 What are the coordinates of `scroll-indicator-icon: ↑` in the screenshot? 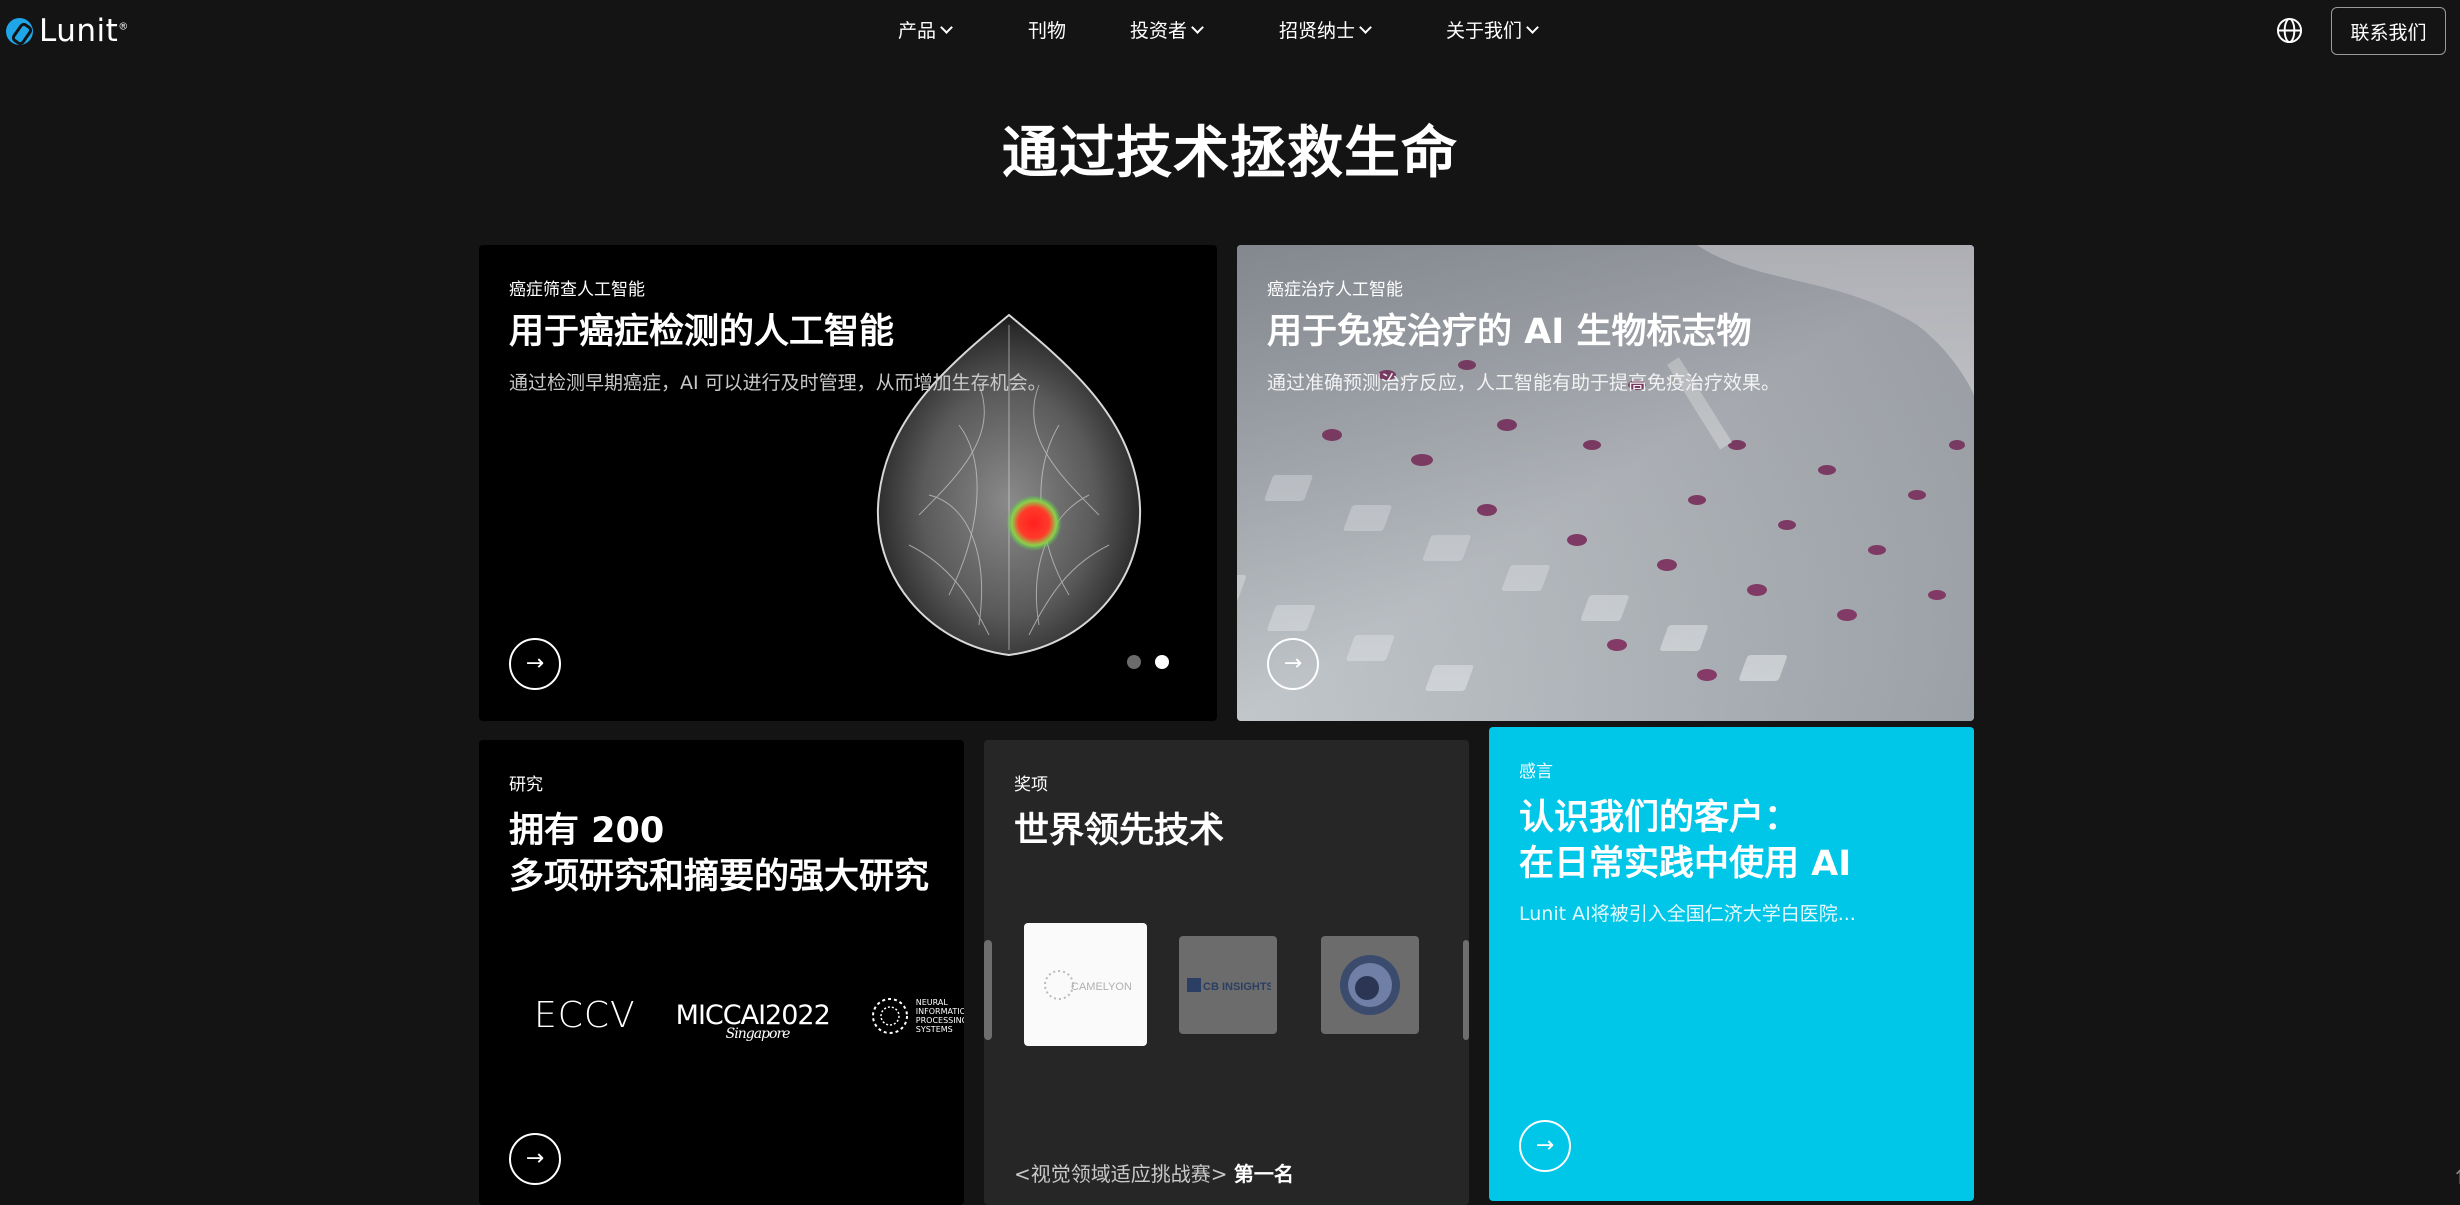 It's located at (2456, 1177).